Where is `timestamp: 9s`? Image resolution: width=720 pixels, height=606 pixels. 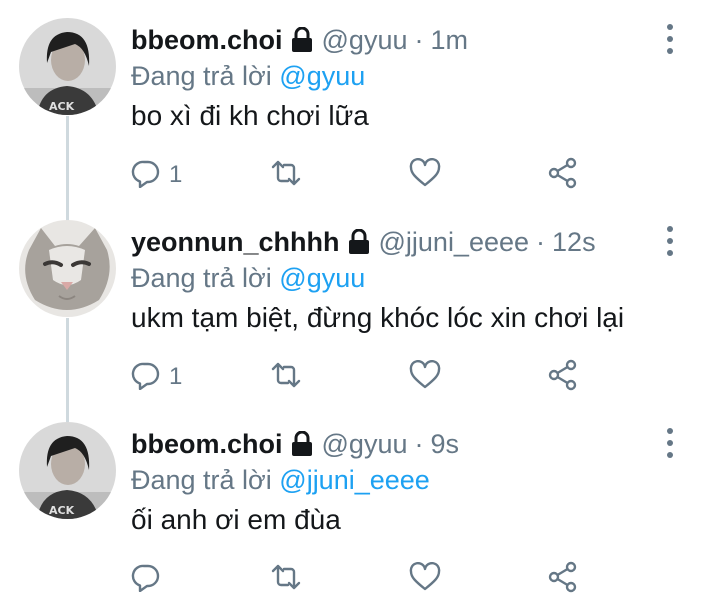
timestamp: 9s is located at coordinates (445, 443).